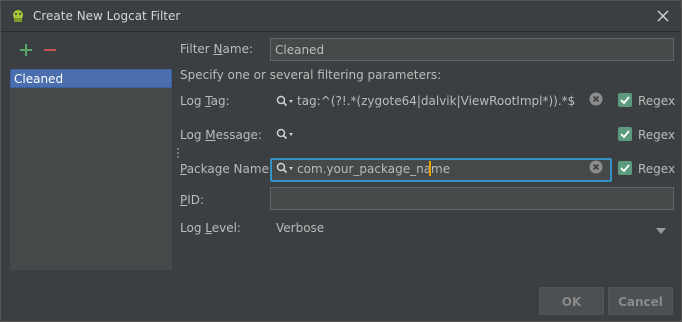  What do you see at coordinates (663, 16) in the screenshot?
I see `close-icon` at bounding box center [663, 16].